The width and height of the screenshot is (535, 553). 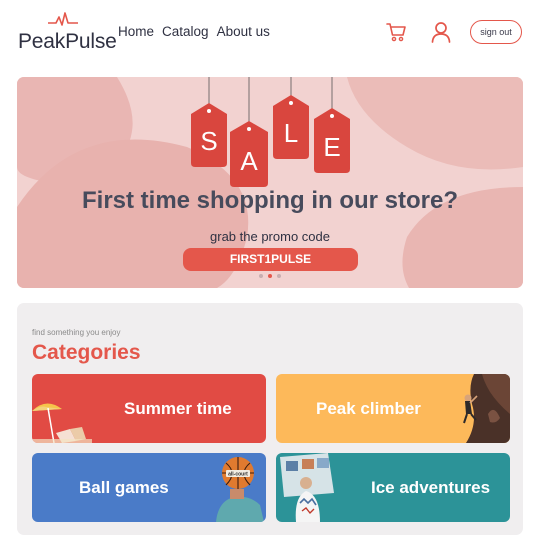 I want to click on categories-title: Categories, so click(x=86, y=352).